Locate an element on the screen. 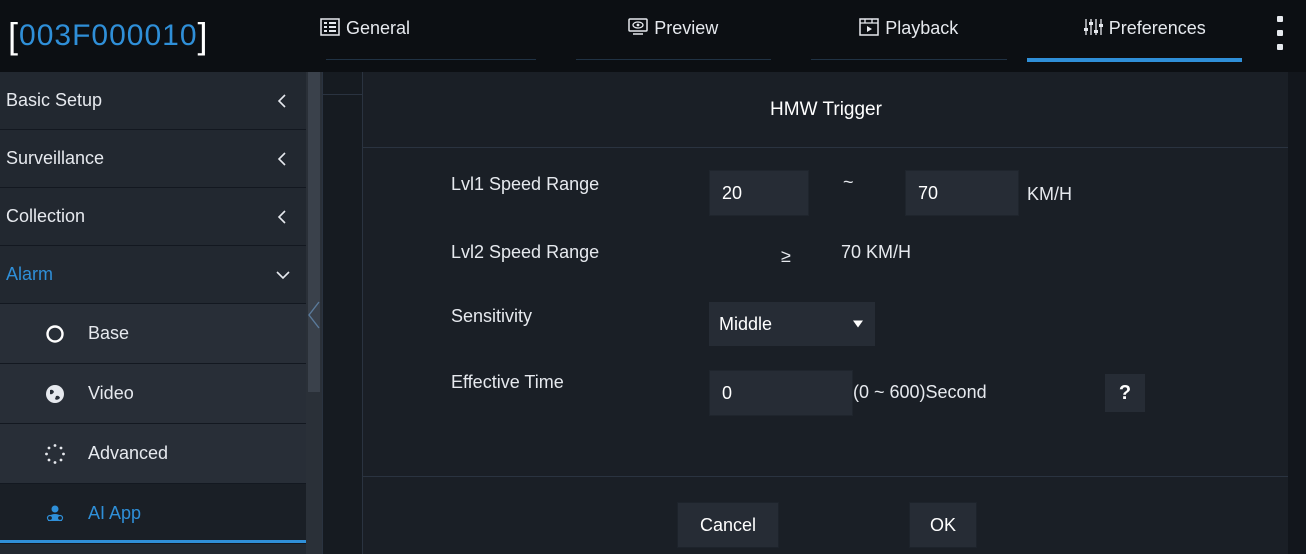  lvl1-max-speed-input: 70 is located at coordinates (962, 193).